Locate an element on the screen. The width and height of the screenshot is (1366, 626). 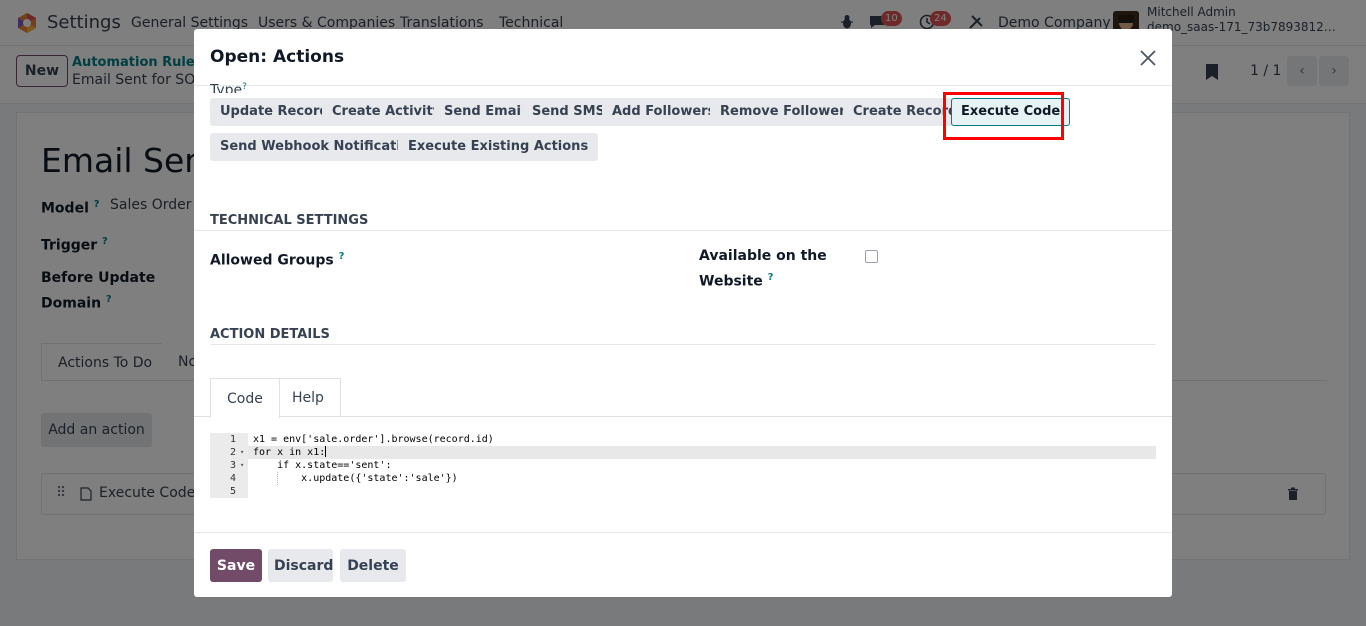
line-number: 4 is located at coordinates (232, 478).